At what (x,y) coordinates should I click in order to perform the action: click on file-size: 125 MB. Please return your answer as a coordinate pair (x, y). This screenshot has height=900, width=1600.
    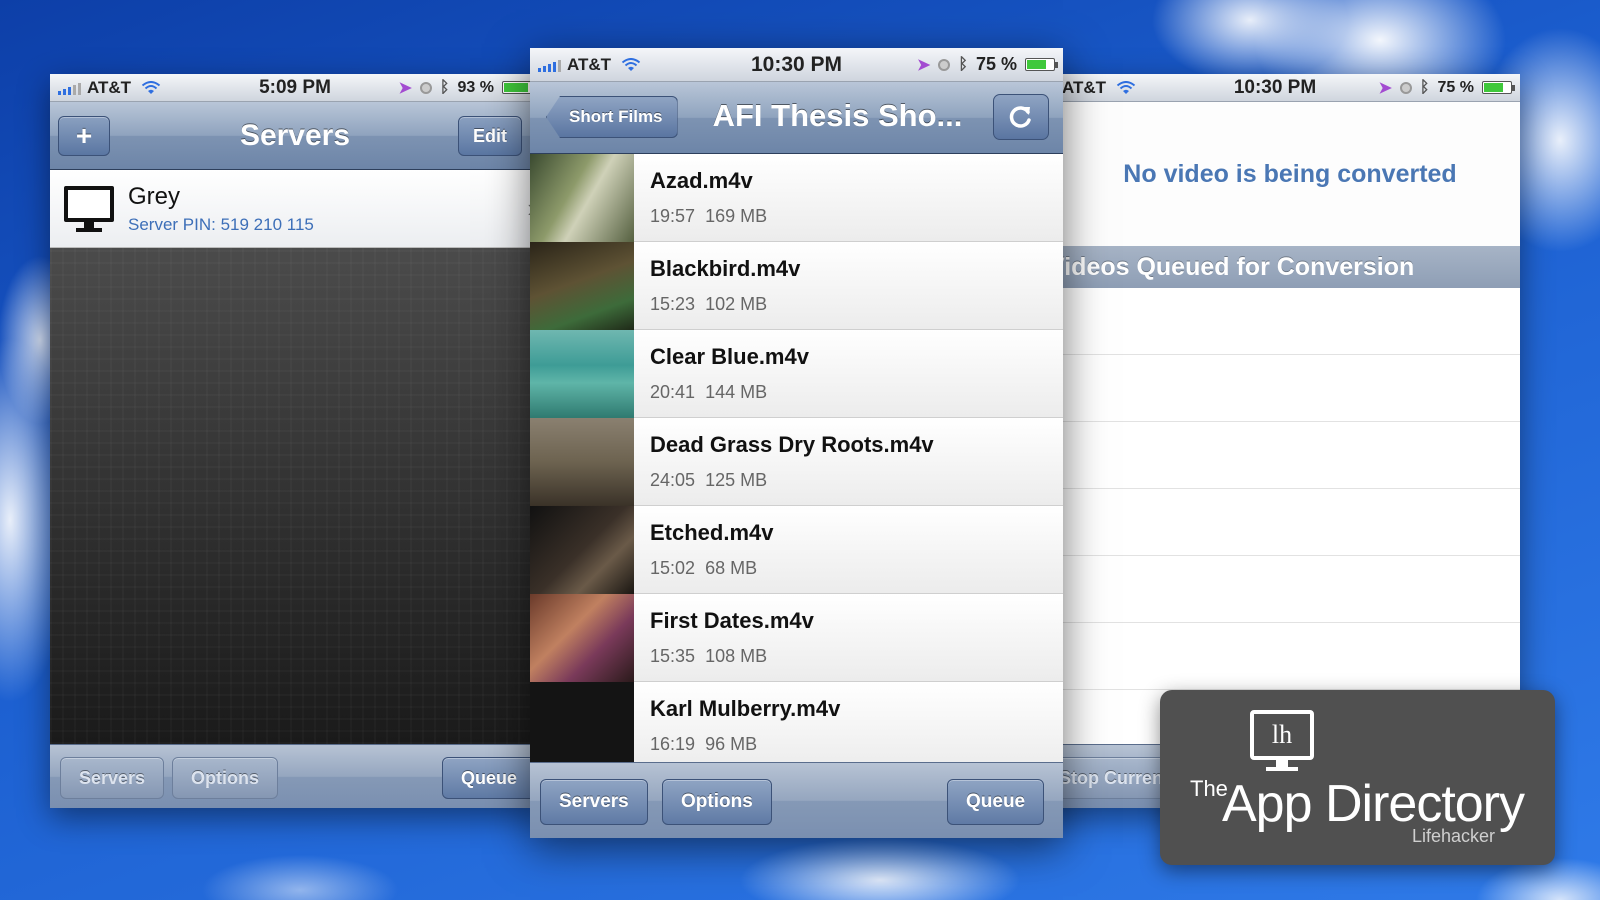
    Looking at the image, I should click on (736, 480).